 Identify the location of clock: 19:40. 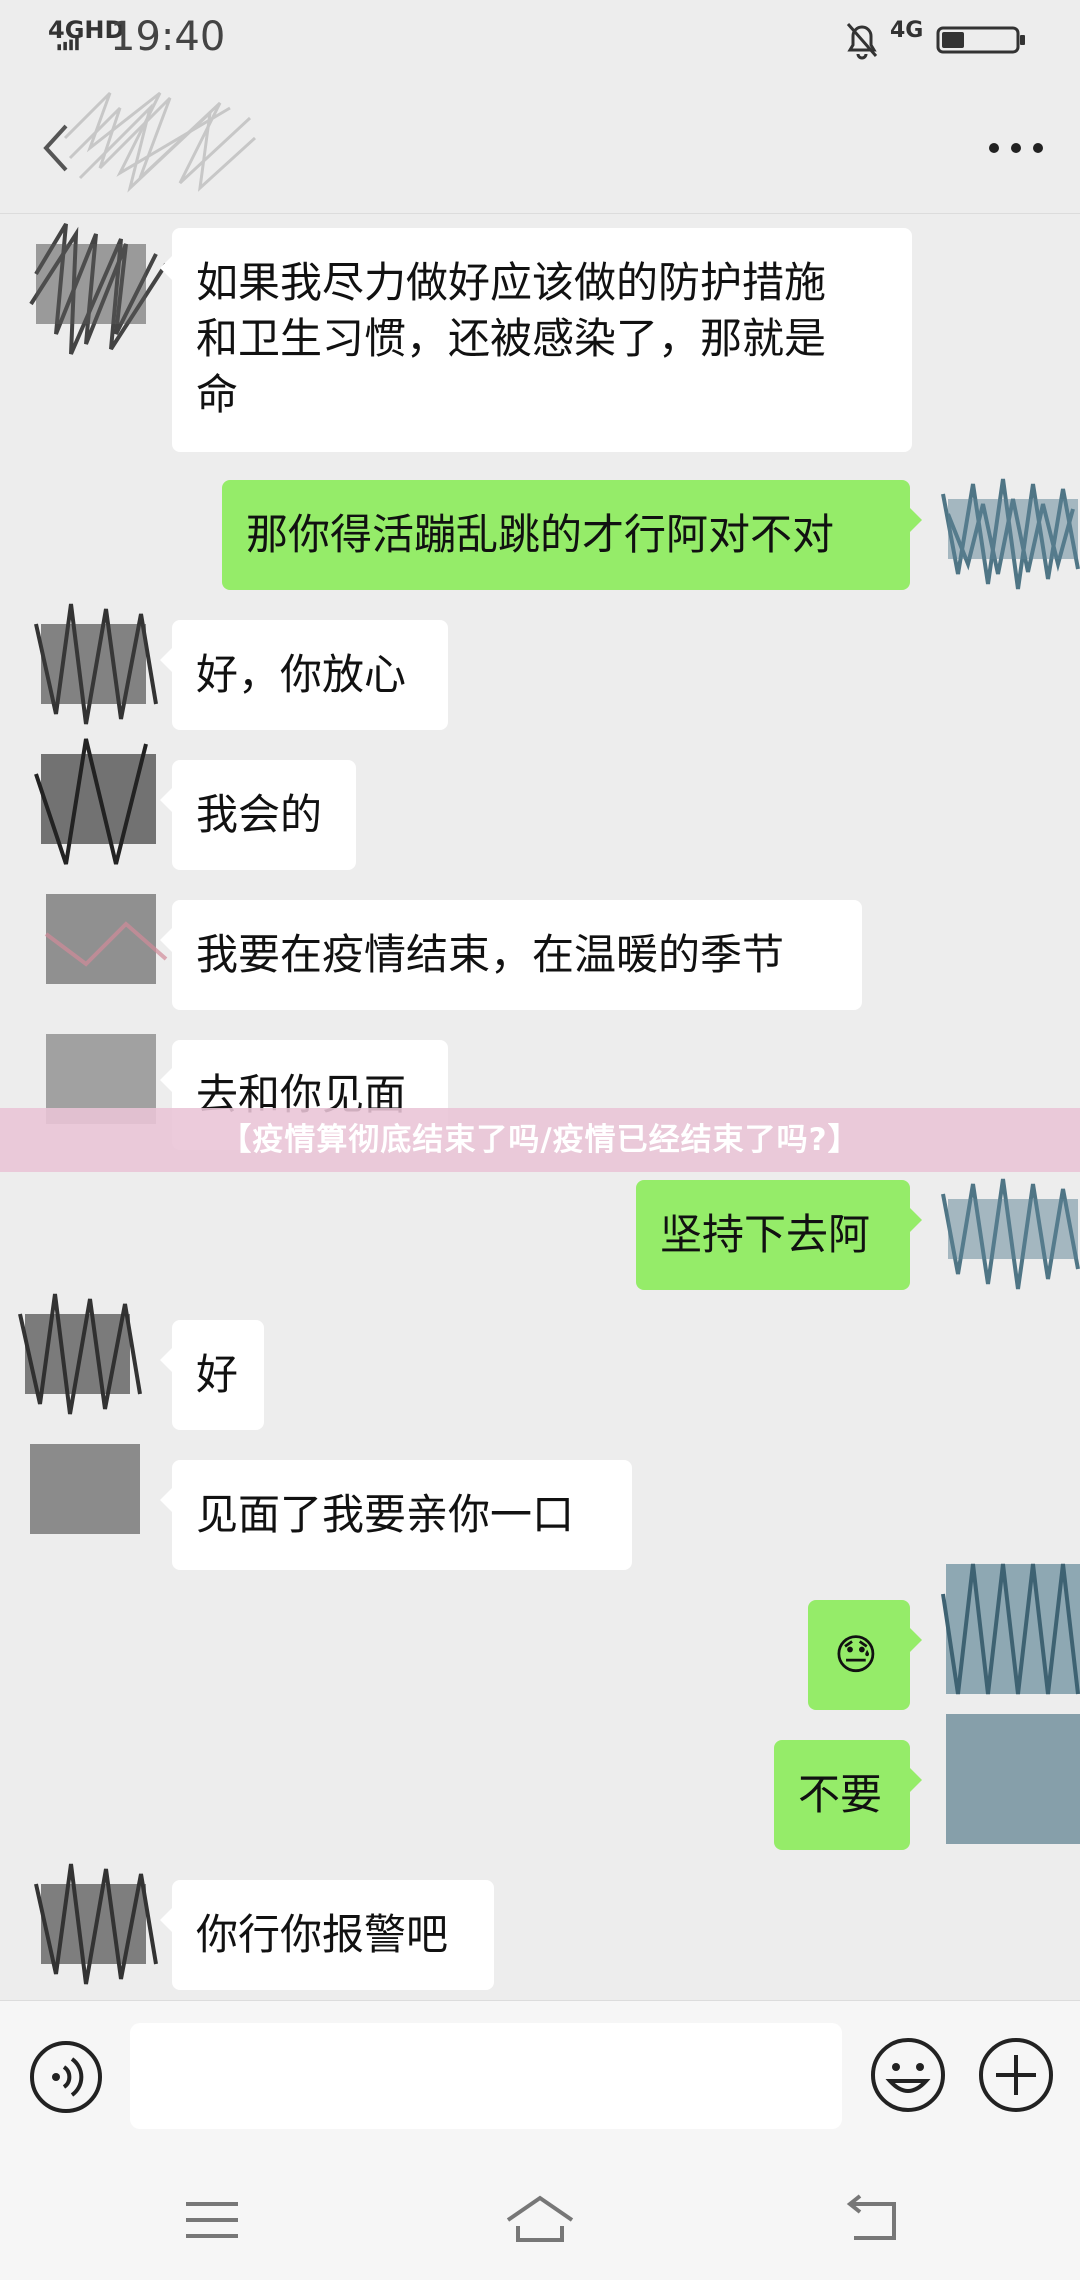
(168, 37).